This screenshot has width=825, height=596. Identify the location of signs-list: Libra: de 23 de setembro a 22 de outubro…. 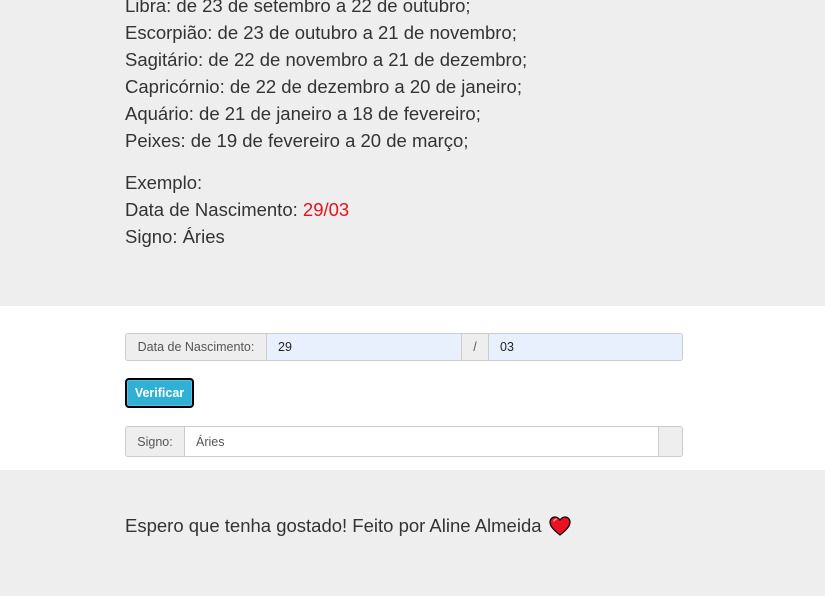
(326, 77).